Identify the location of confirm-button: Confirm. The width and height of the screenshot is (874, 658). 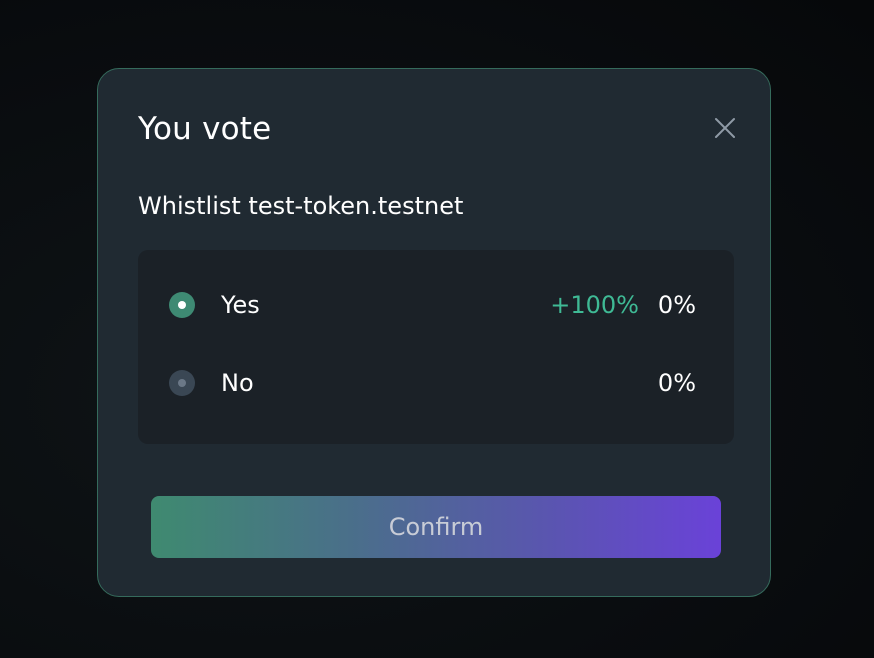
(436, 527).